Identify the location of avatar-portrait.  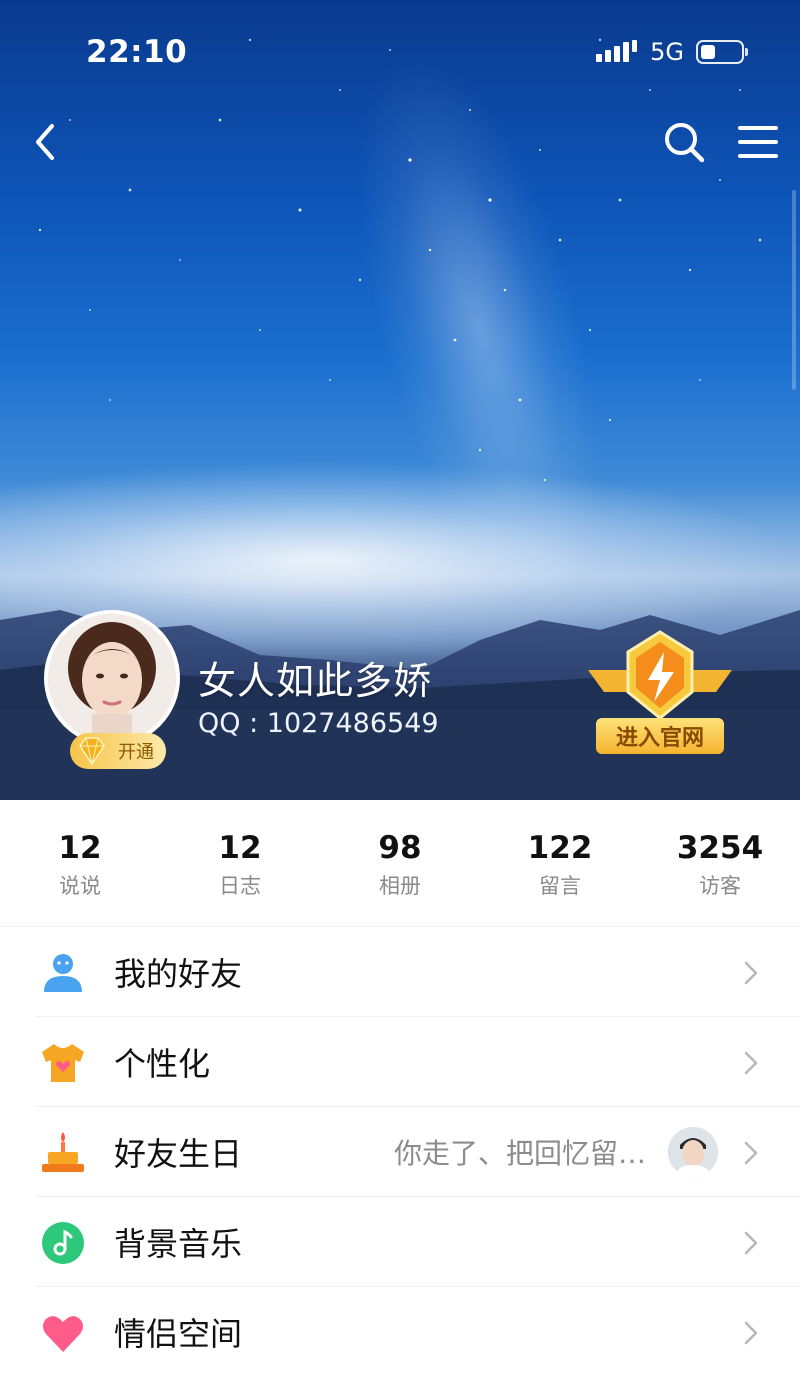
(112, 678).